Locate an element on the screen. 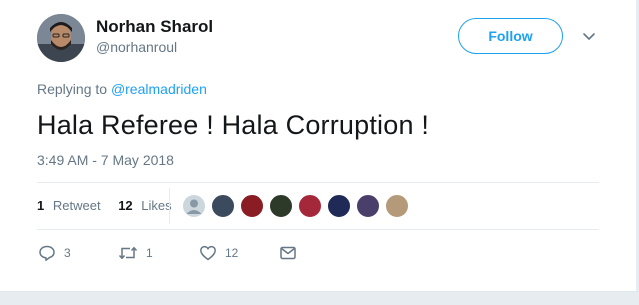  reply-context: Replying to @realmadriden is located at coordinates (122, 89).